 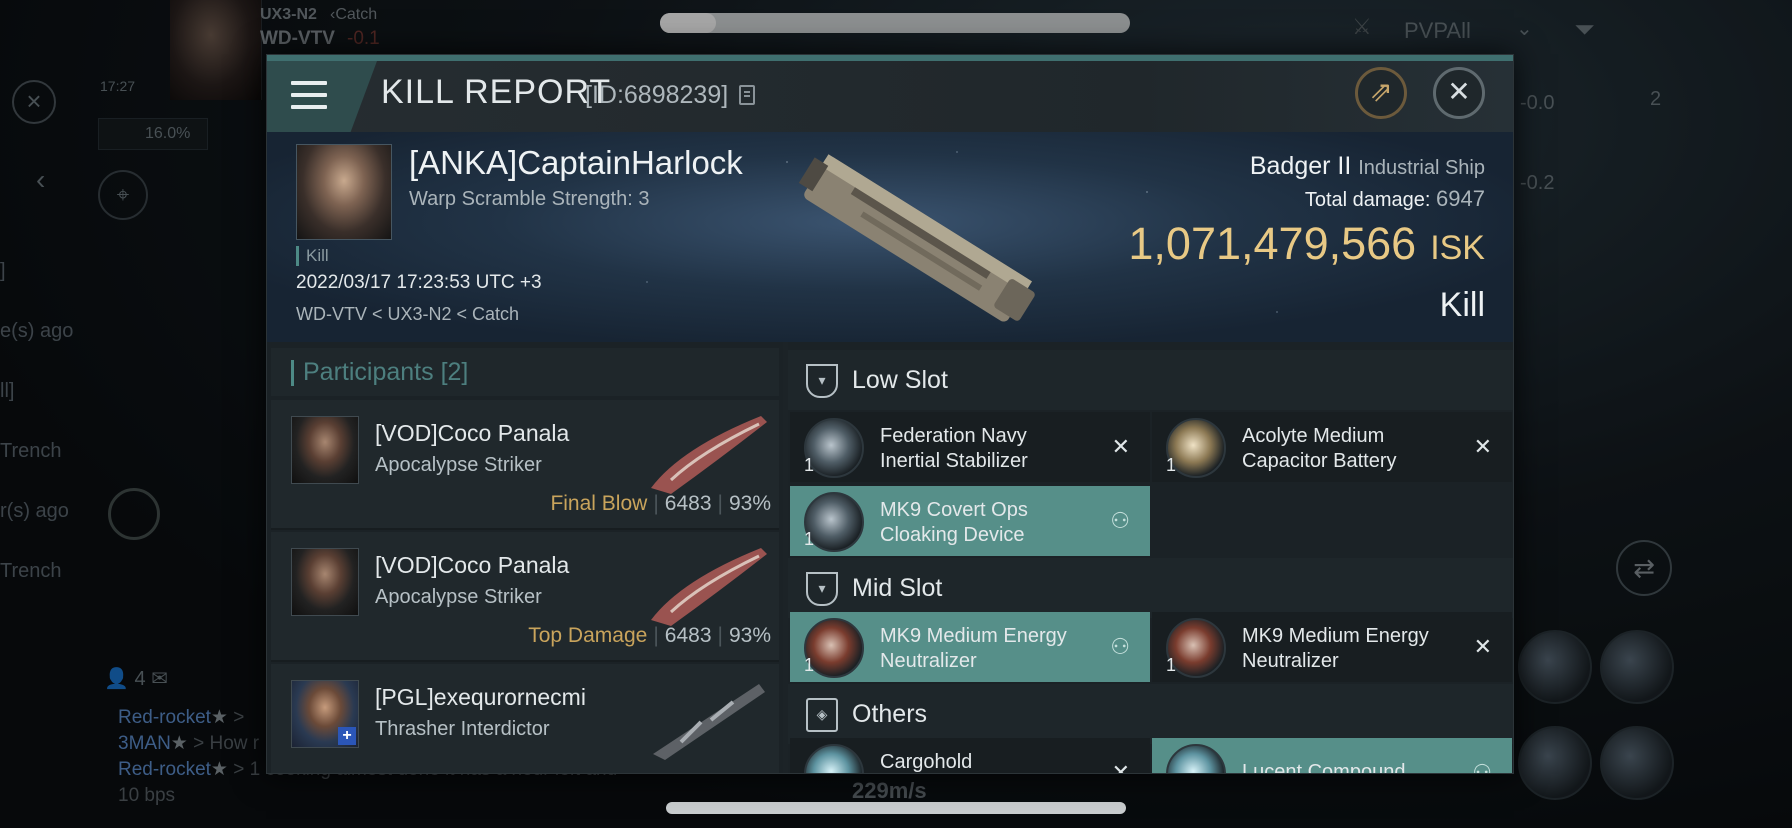 What do you see at coordinates (896, 808) in the screenshot?
I see `home-indicator` at bounding box center [896, 808].